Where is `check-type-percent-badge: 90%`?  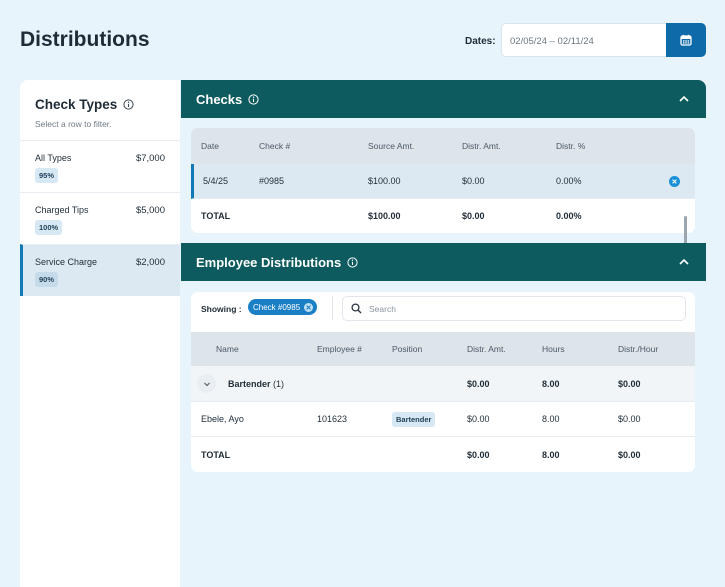
check-type-percent-badge: 90% is located at coordinates (47, 279).